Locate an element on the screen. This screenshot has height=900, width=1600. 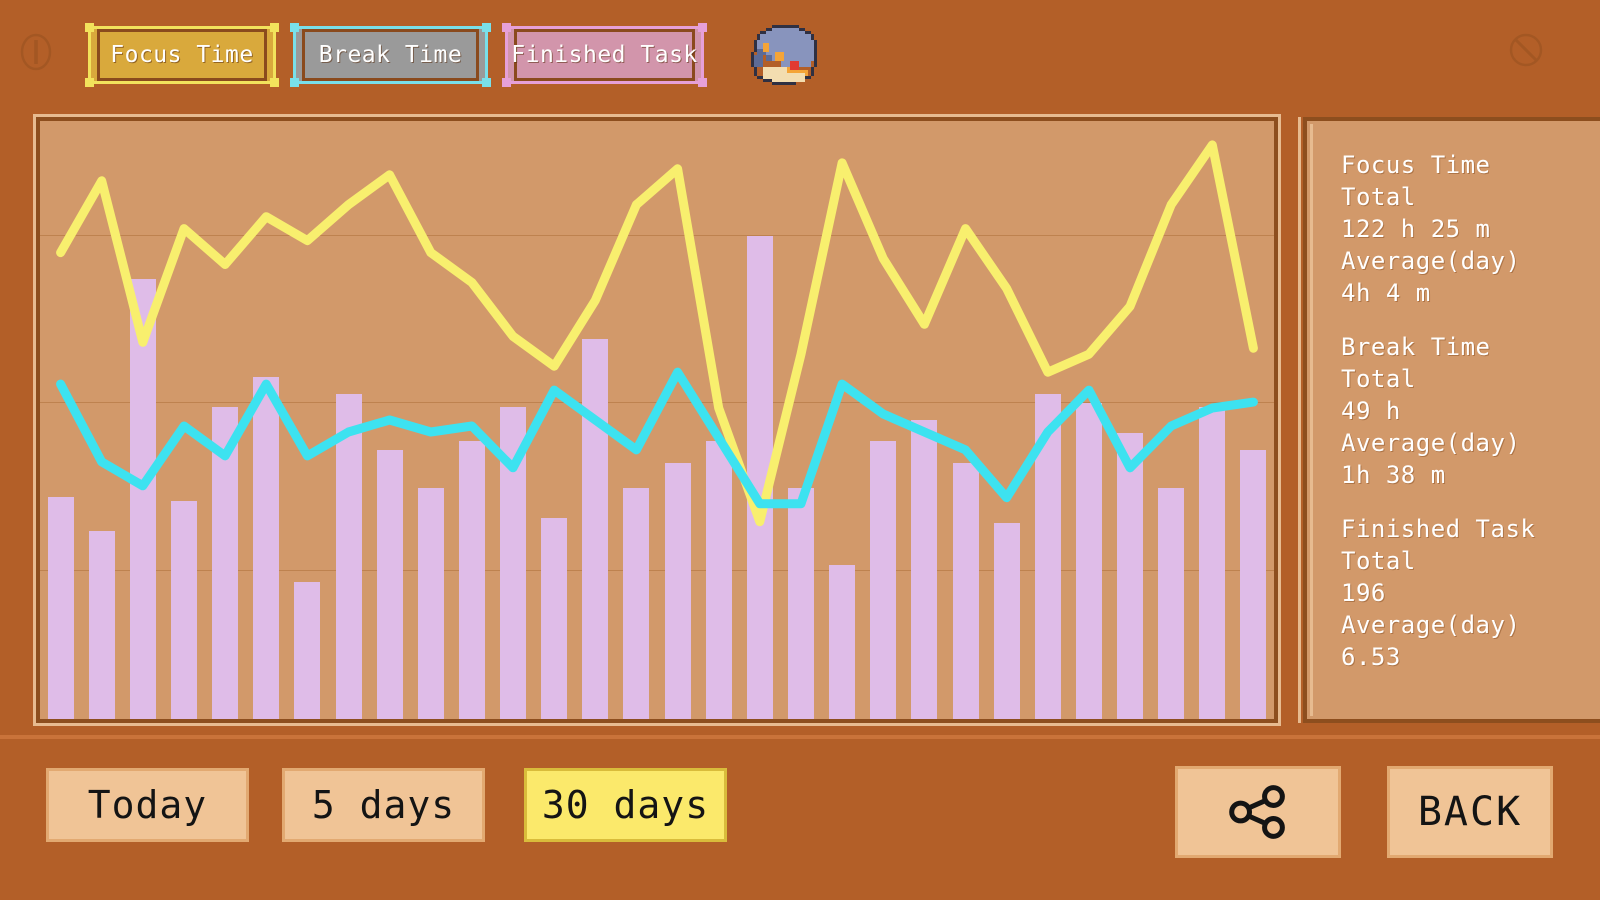
range-button-5-days-label: 5 days is located at coordinates (383, 805).